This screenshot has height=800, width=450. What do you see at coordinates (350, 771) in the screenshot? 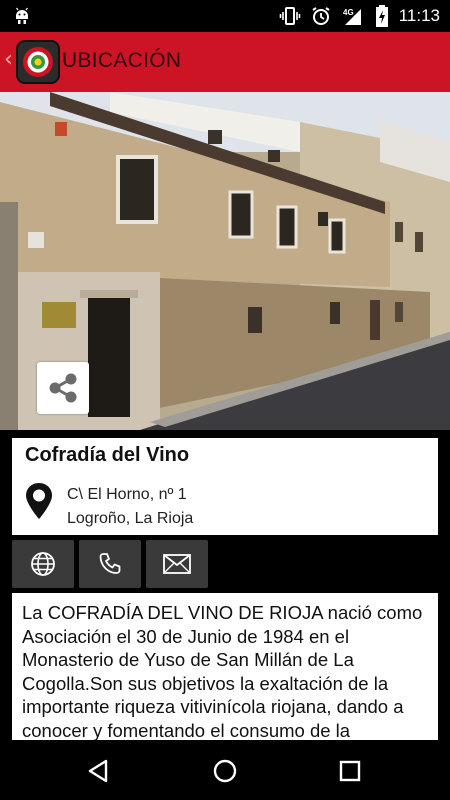
I see `recents-icon` at bounding box center [350, 771].